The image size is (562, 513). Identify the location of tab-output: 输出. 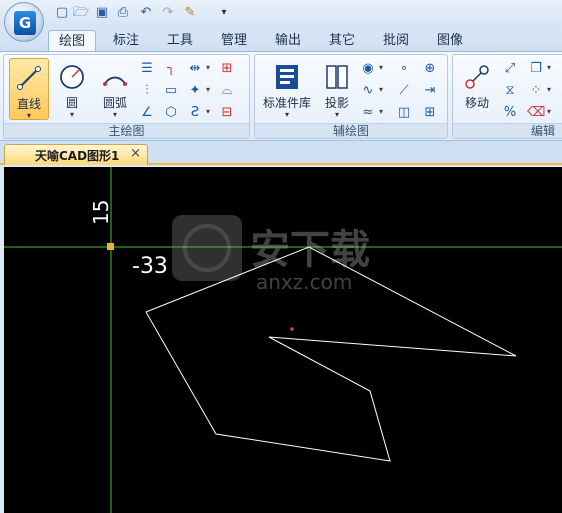
(288, 41).